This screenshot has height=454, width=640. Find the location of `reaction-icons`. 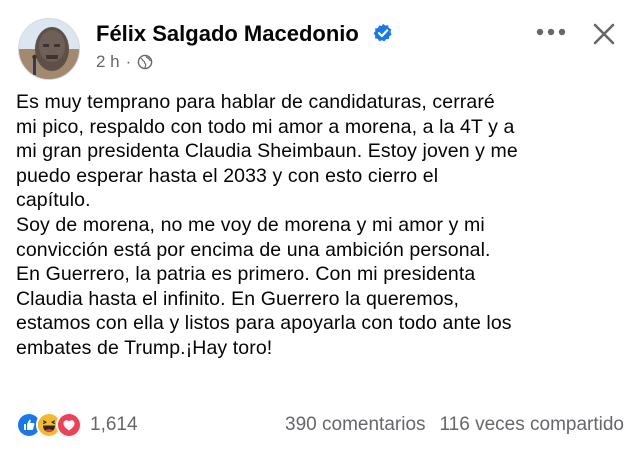

reaction-icons is located at coordinates (49, 425).